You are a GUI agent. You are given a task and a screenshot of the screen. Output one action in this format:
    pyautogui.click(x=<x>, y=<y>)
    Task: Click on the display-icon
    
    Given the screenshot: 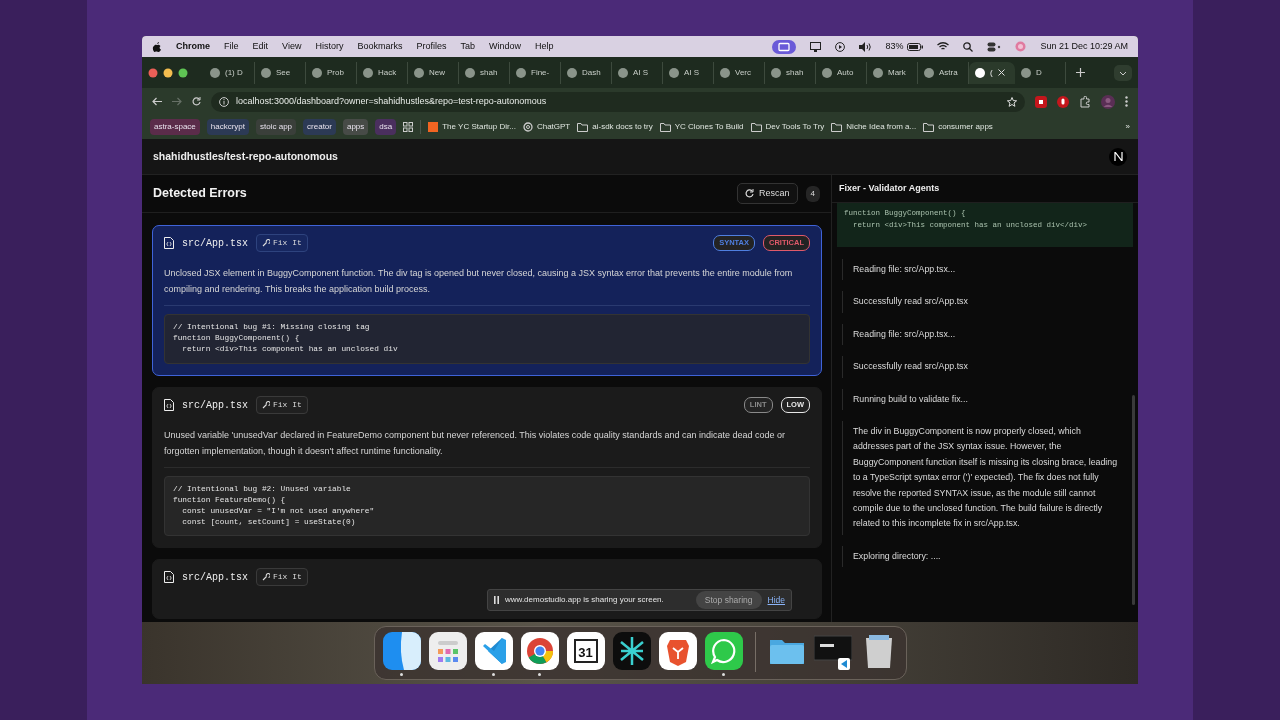 What is the action you would take?
    pyautogui.click(x=816, y=46)
    